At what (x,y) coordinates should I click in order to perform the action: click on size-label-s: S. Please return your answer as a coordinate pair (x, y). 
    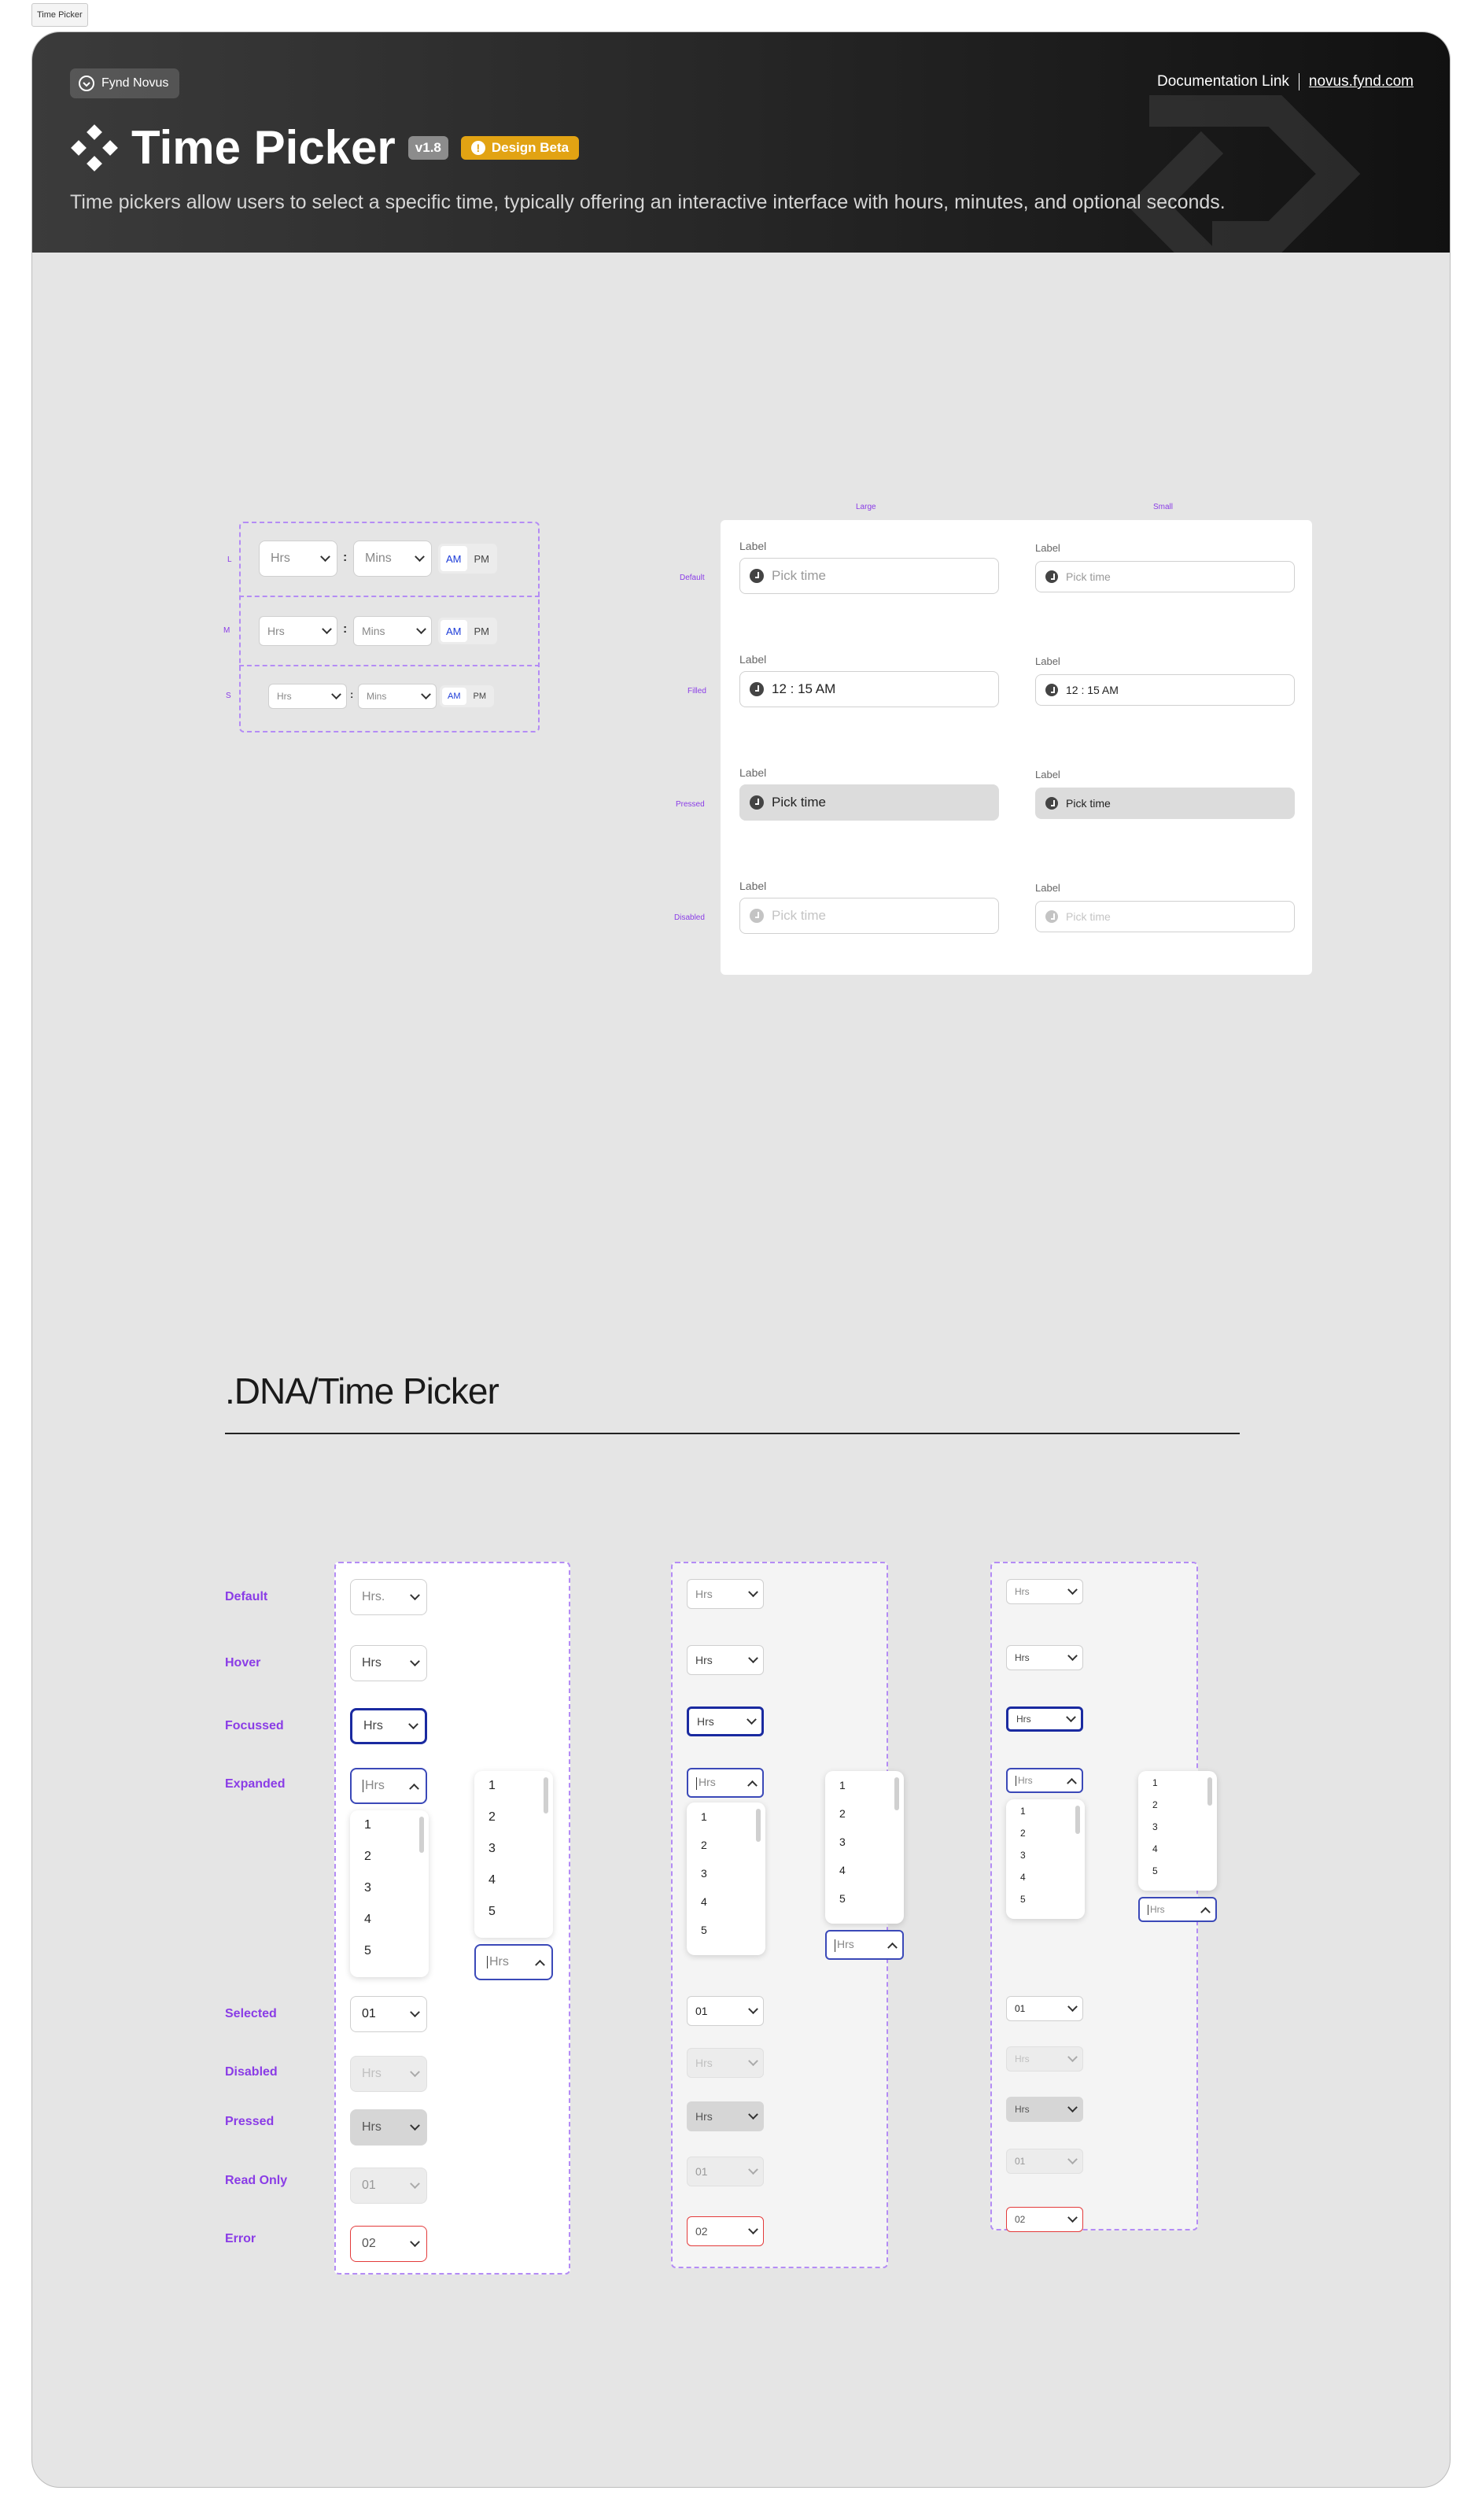
    Looking at the image, I should click on (228, 696).